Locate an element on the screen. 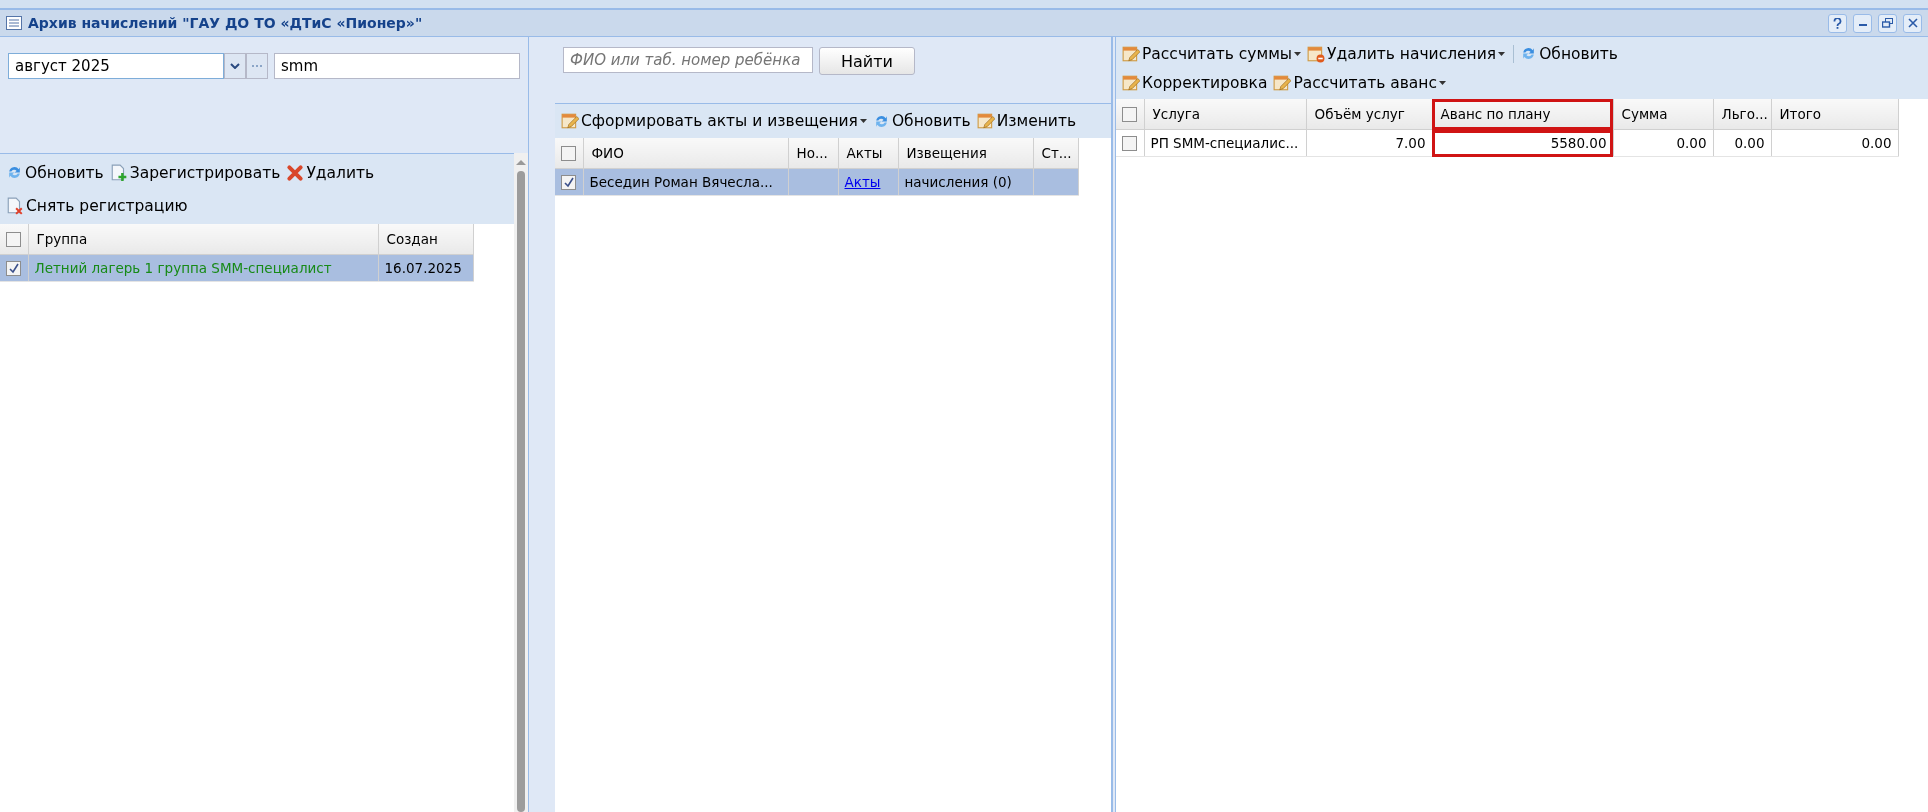 The width and height of the screenshot is (1928, 812). period-combo: август 2025 is located at coordinates (116, 66).